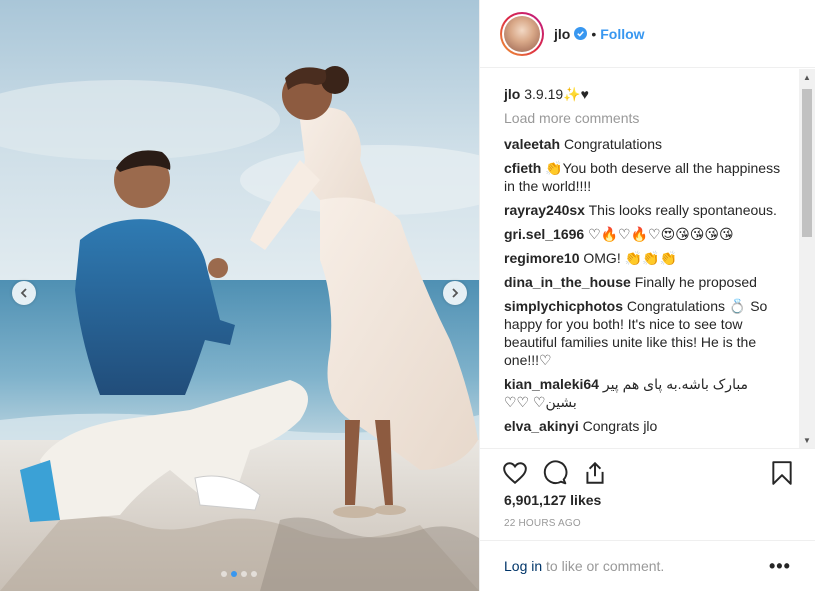 The width and height of the screenshot is (815, 591). I want to click on post-timestamp: 22 HOURS AGO, so click(542, 523).